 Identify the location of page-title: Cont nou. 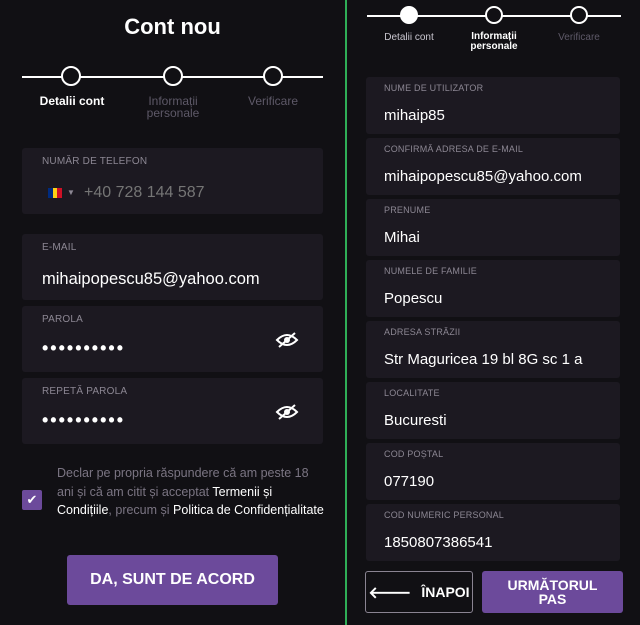
(172, 26).